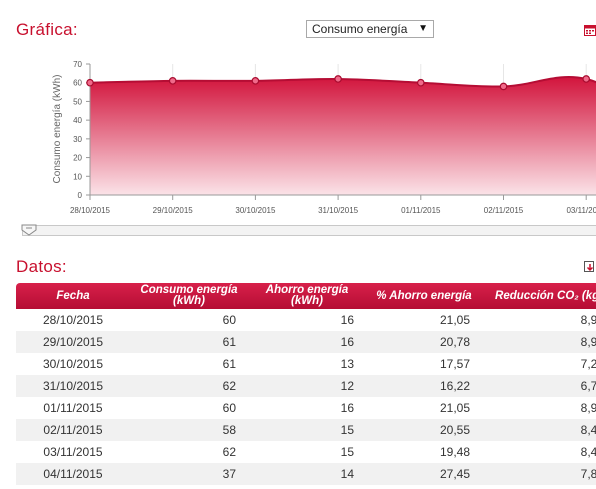 This screenshot has width=596, height=489. I want to click on date-cell: 29/10/2015, so click(73, 342).